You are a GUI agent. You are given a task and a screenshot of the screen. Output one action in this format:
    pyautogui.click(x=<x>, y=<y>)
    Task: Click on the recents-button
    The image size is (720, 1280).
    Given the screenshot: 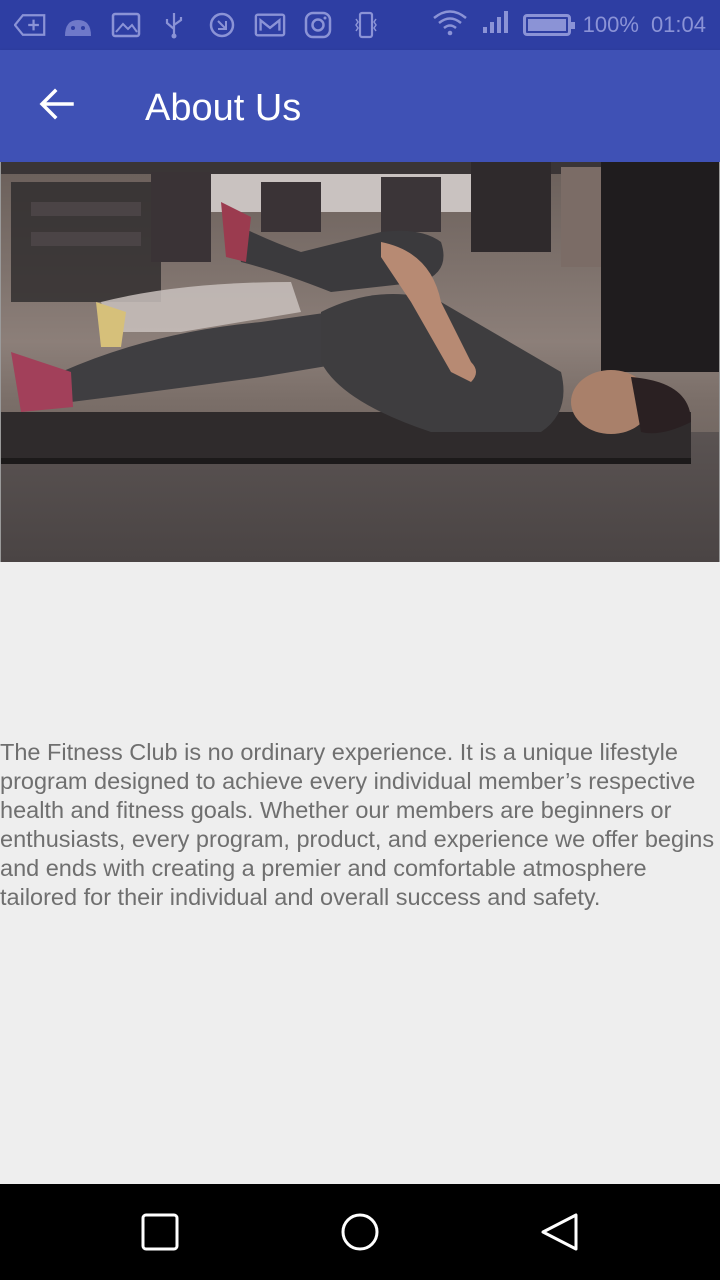 What is the action you would take?
    pyautogui.click(x=160, y=1234)
    